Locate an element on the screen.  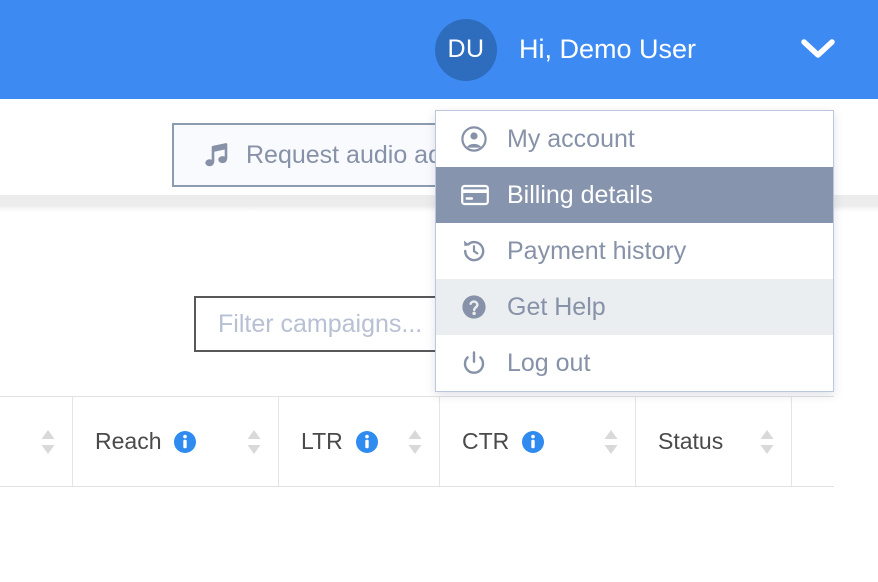
history-clock-icon is located at coordinates (478, 251).